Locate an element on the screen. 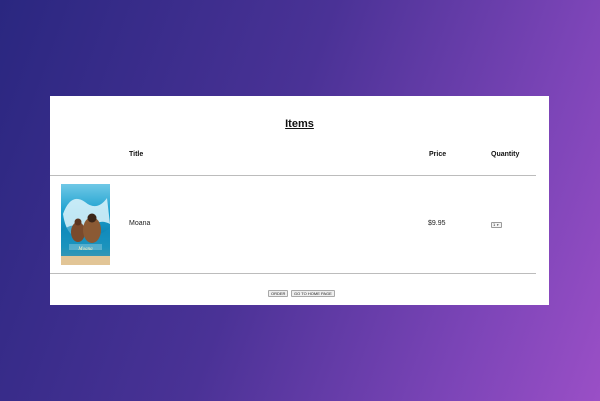 Image resolution: width=600 pixels, height=401 pixels. item-price: $9.95 is located at coordinates (437, 223).